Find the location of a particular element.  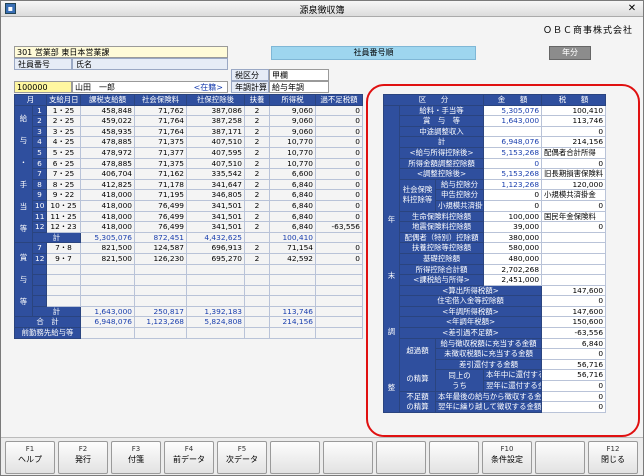

table-row: 4 4・25 478,885 71,375 407,510 2 10,770 0 is located at coordinates (189, 142).